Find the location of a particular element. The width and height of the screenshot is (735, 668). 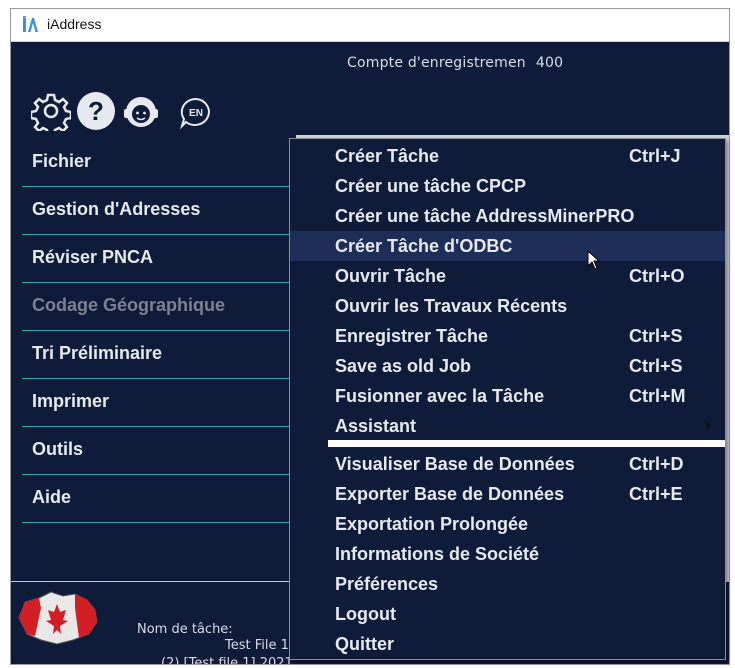

menu-item-label: Save as old Job is located at coordinates (403, 366).